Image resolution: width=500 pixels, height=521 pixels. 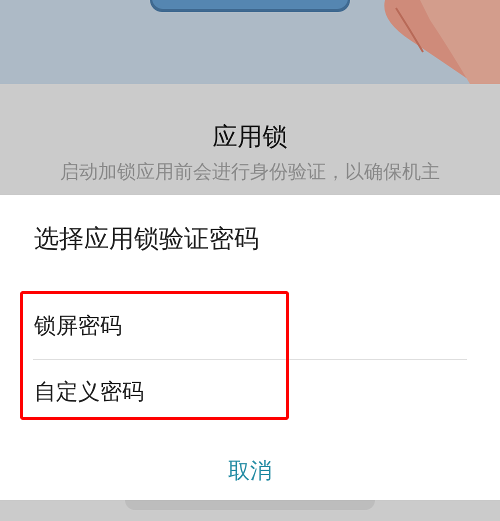 I want to click on option-item: 锁屏密码, so click(x=250, y=327).